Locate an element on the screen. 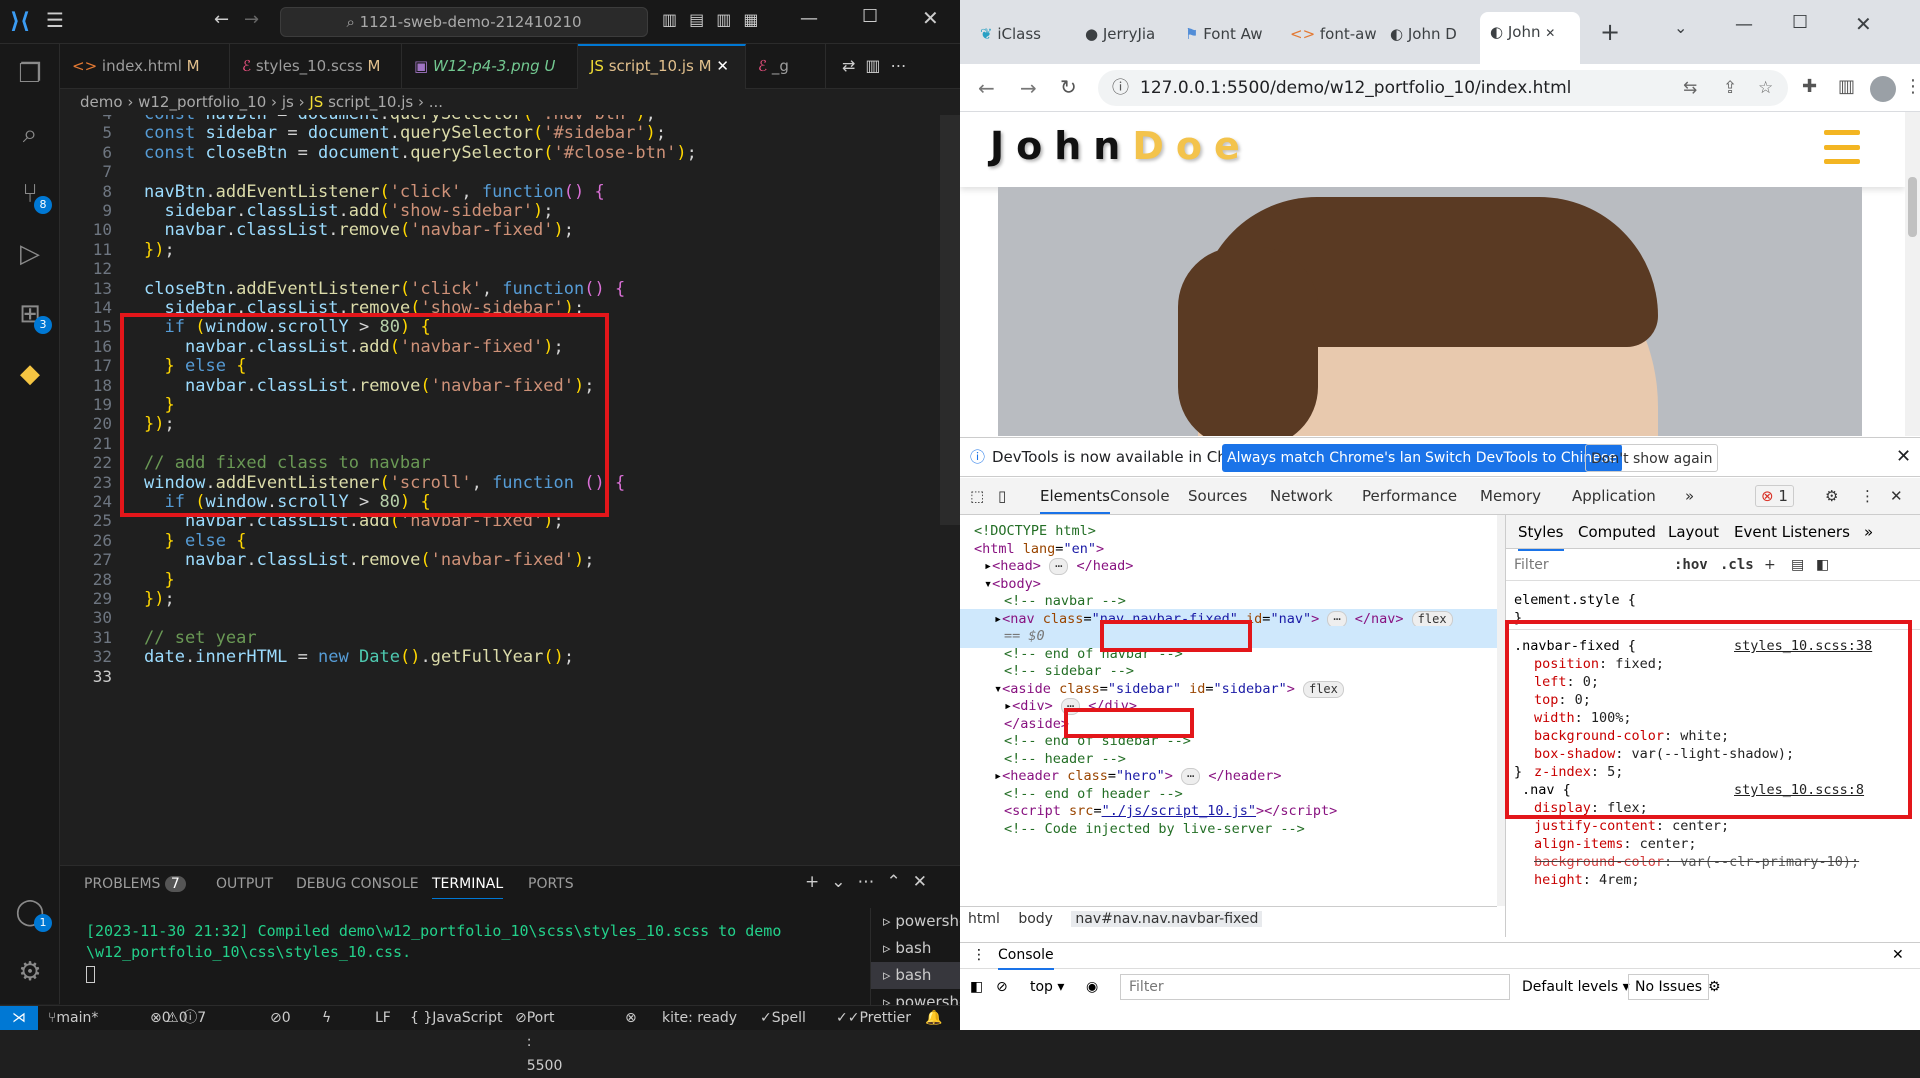  styles-filter: Filter :hov .cls + ▤ ◧ is located at coordinates (1713, 565).